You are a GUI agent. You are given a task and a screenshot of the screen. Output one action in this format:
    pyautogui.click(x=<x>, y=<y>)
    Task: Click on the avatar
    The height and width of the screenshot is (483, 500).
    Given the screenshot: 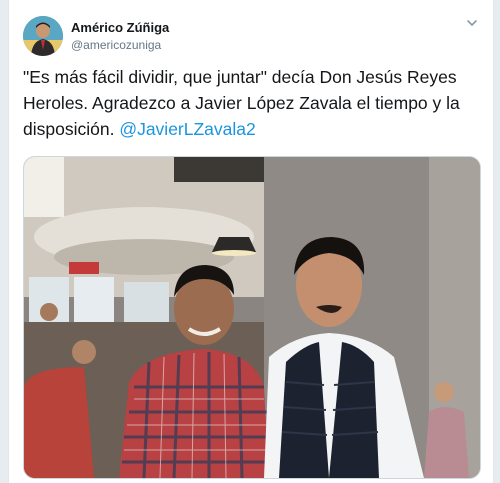 What is the action you would take?
    pyautogui.click(x=43, y=36)
    